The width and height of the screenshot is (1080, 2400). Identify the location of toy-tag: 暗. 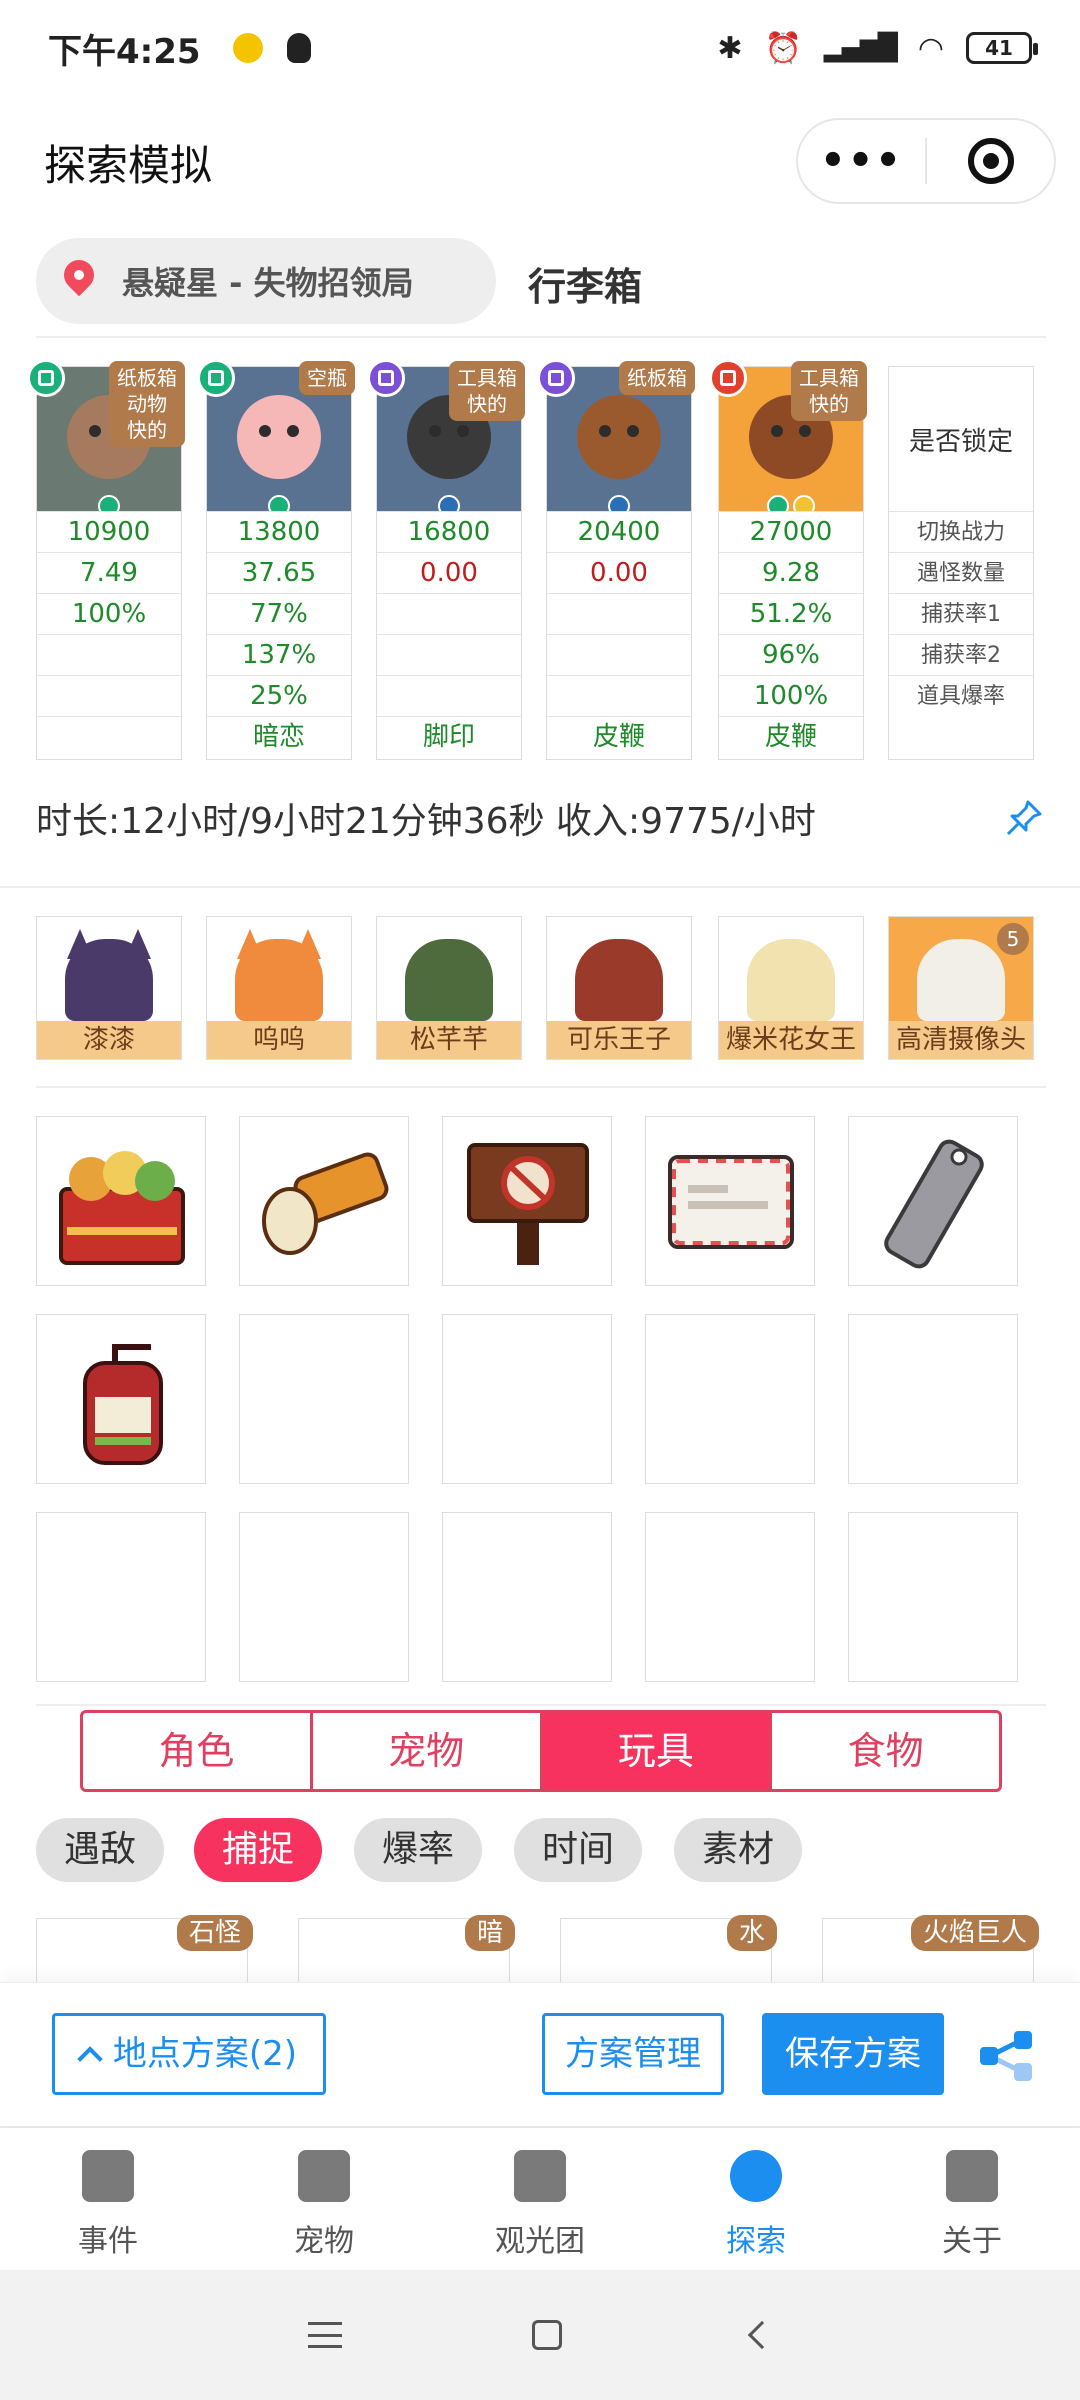
(489, 1933).